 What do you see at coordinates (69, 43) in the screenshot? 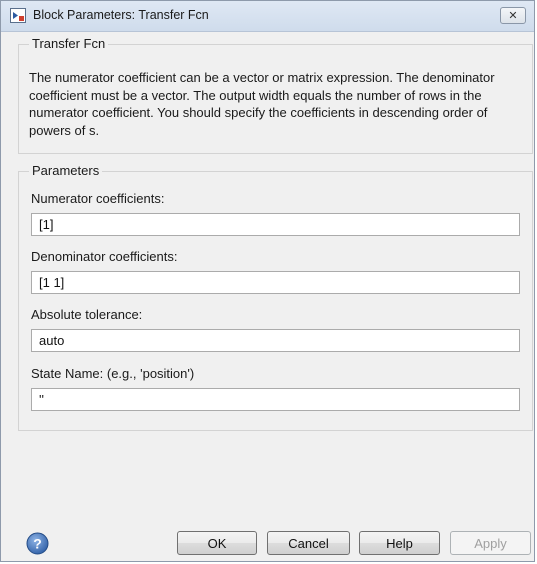
I see `block-type-legend: Transfer Fcn` at bounding box center [69, 43].